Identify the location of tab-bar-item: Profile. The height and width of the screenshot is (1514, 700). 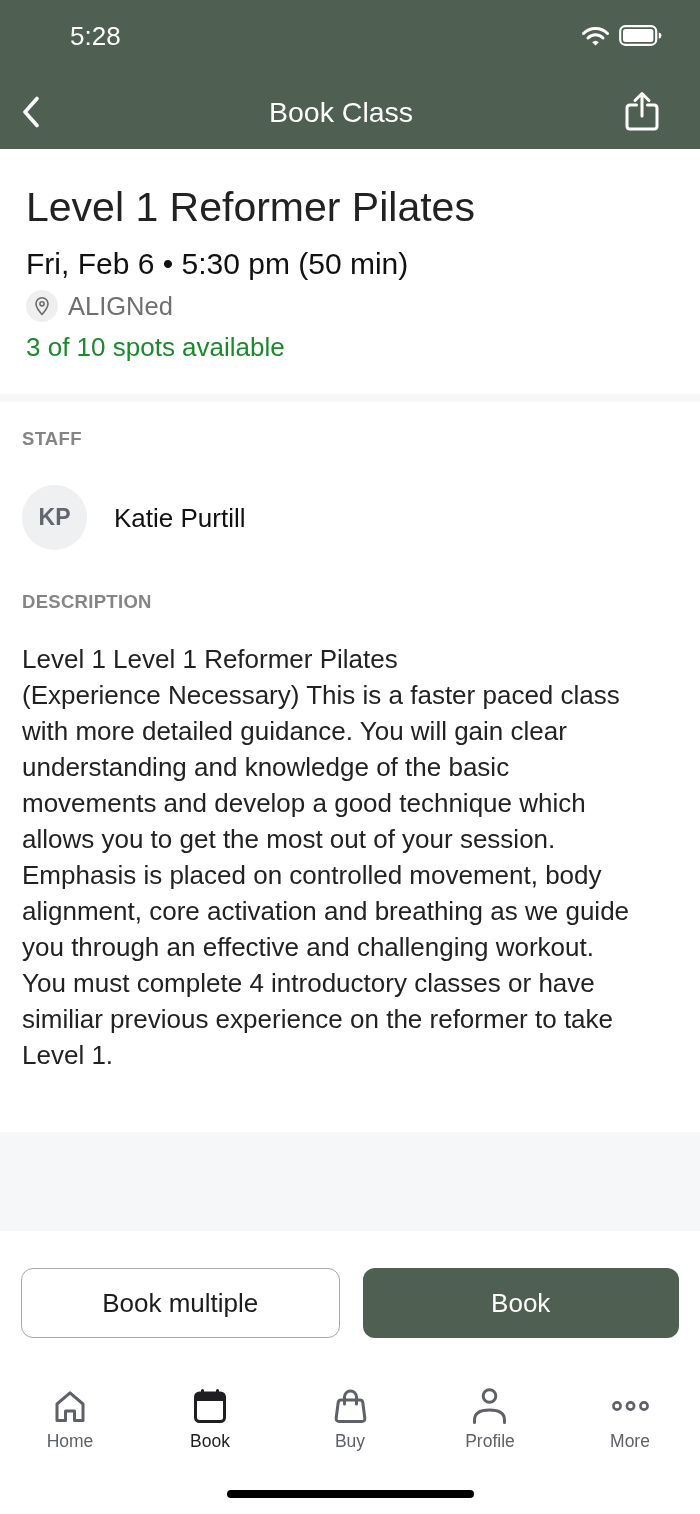
(490, 1419).